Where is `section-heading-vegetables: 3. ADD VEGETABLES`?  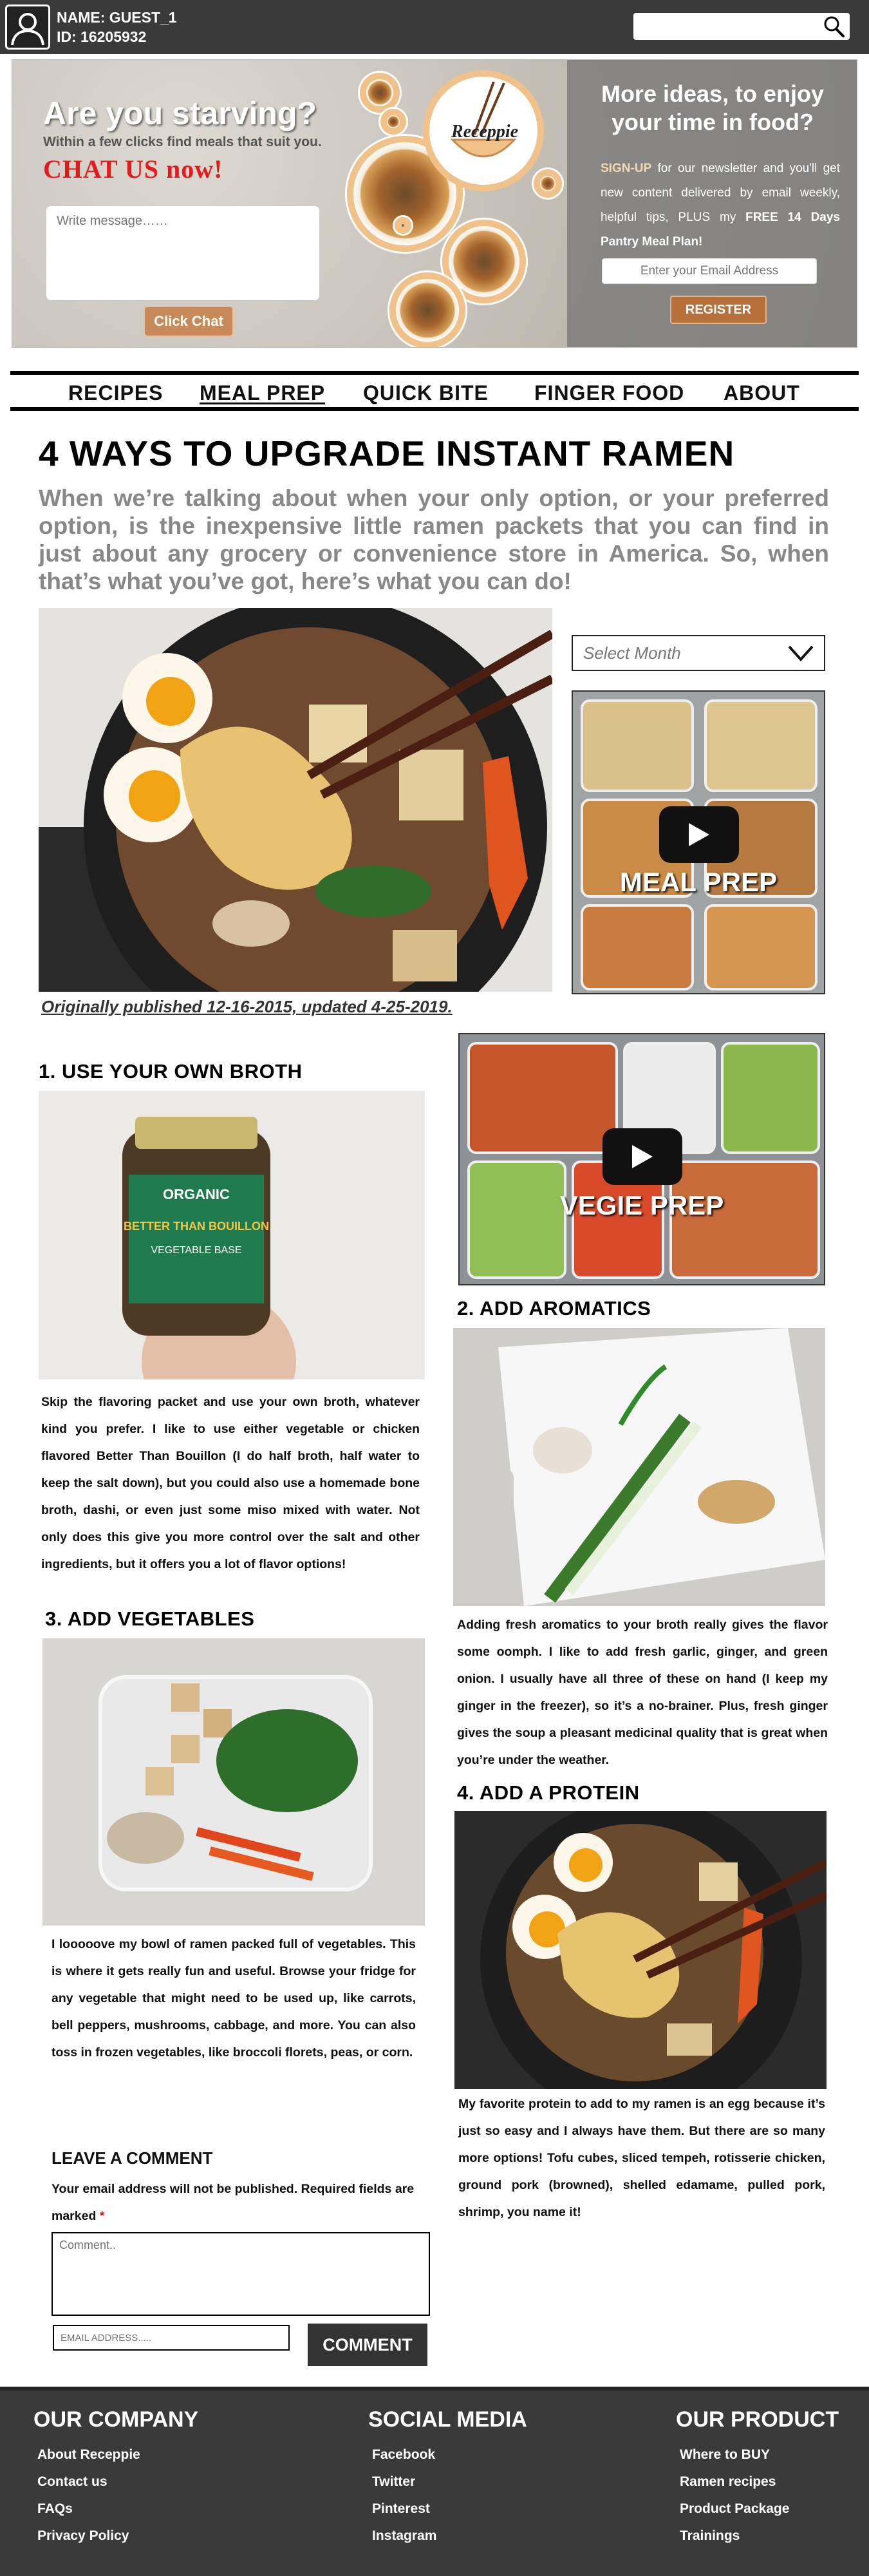
section-heading-vegetables: 3. ADD VEGETABLES is located at coordinates (150, 1618).